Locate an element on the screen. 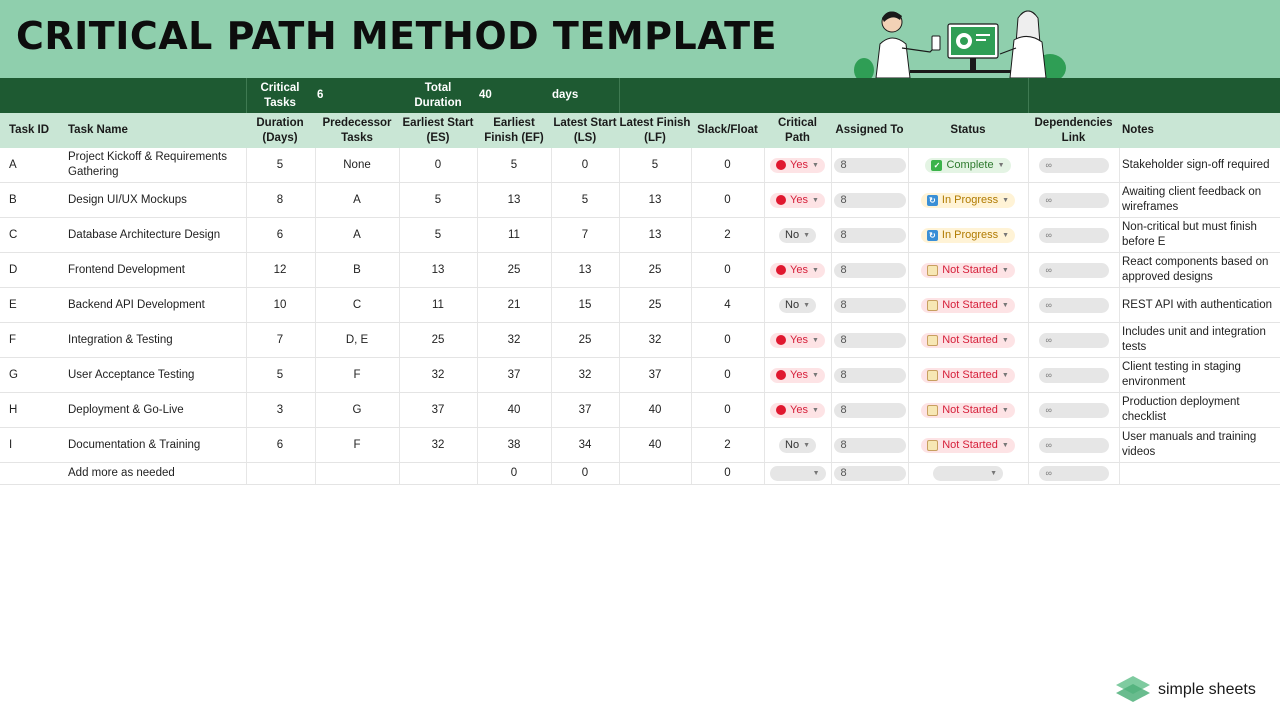  latest-start: 7 is located at coordinates (585, 235).